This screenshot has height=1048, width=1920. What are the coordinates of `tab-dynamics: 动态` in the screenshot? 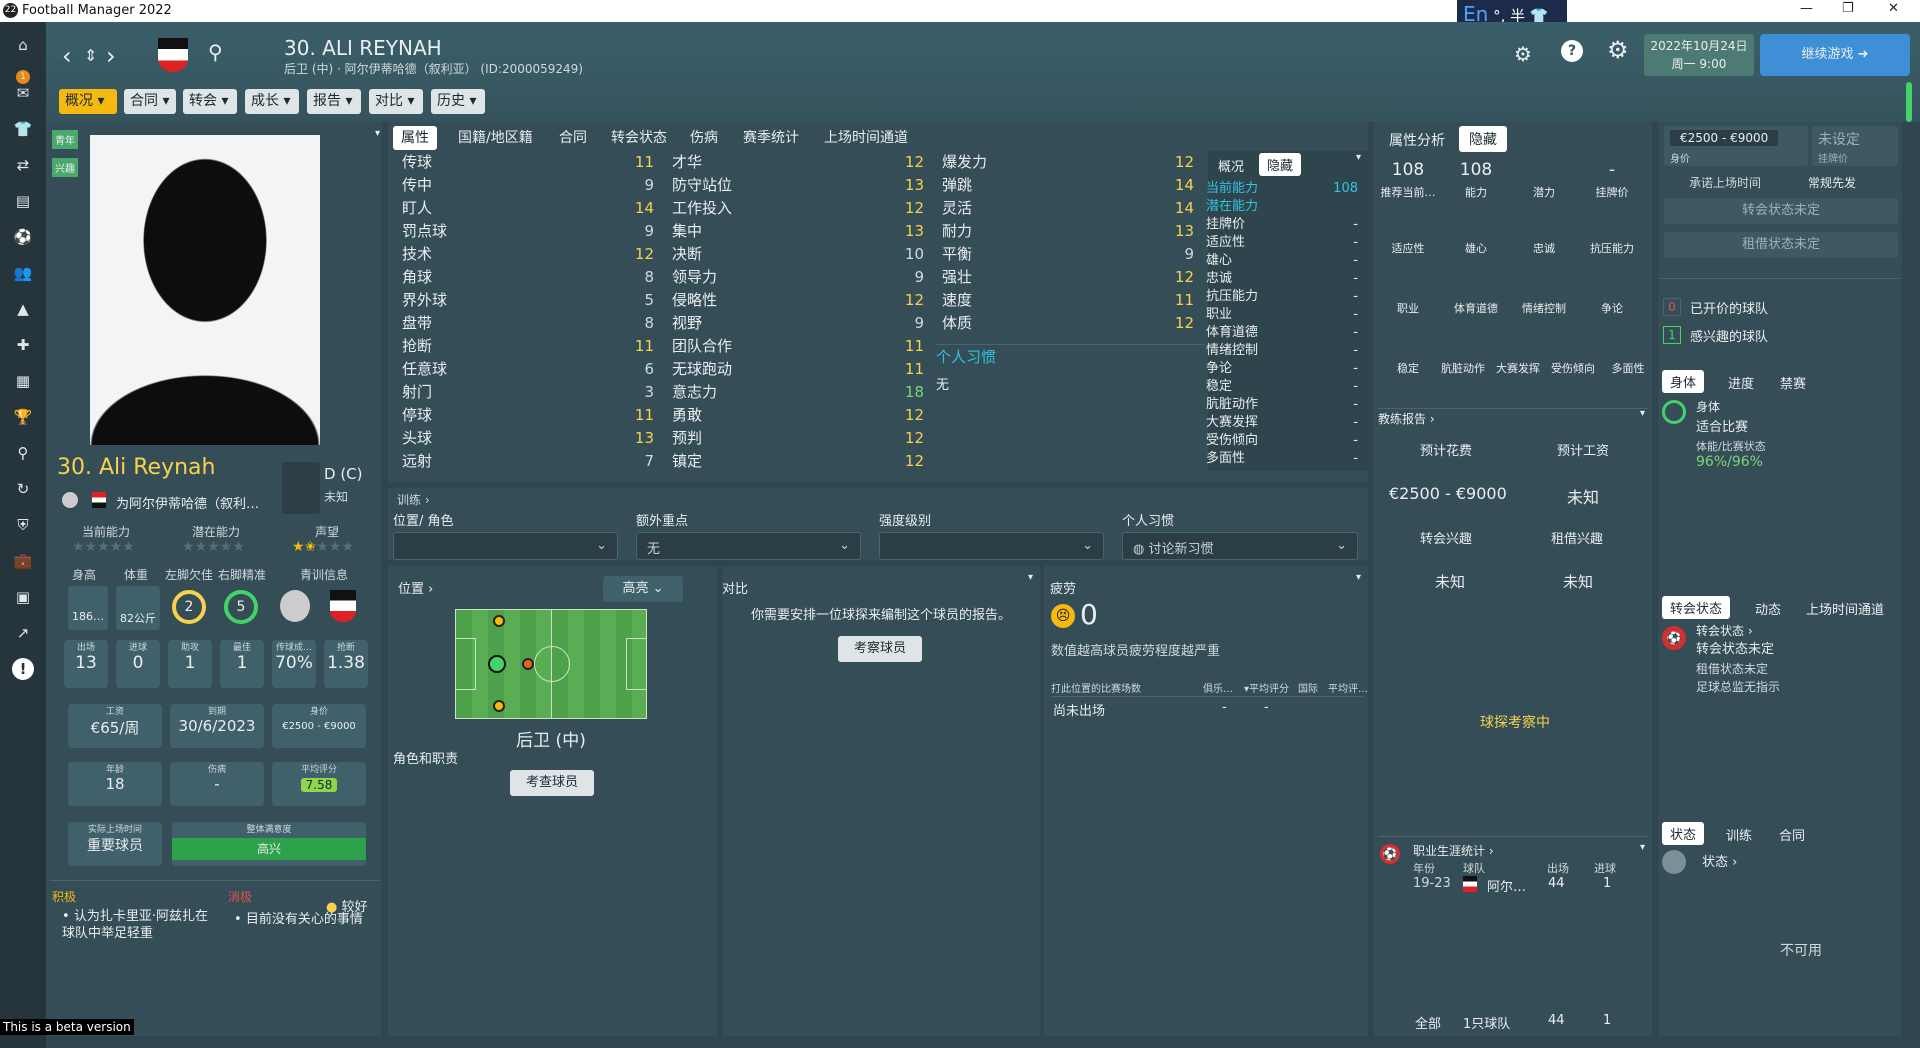 It's located at (1768, 608).